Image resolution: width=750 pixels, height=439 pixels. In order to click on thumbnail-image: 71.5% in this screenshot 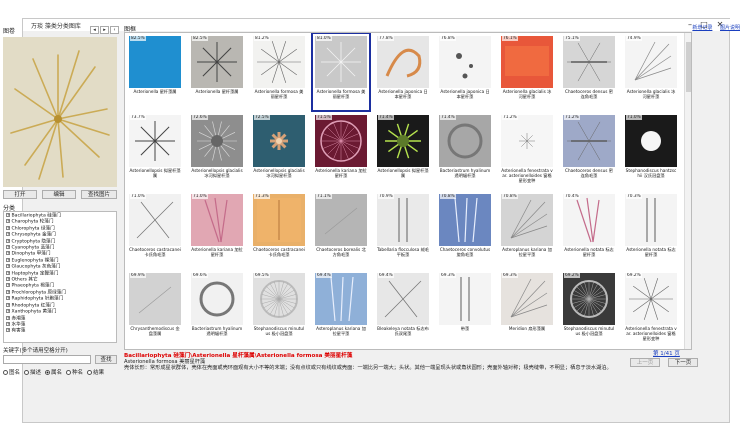, I will do `click(341, 141)`.